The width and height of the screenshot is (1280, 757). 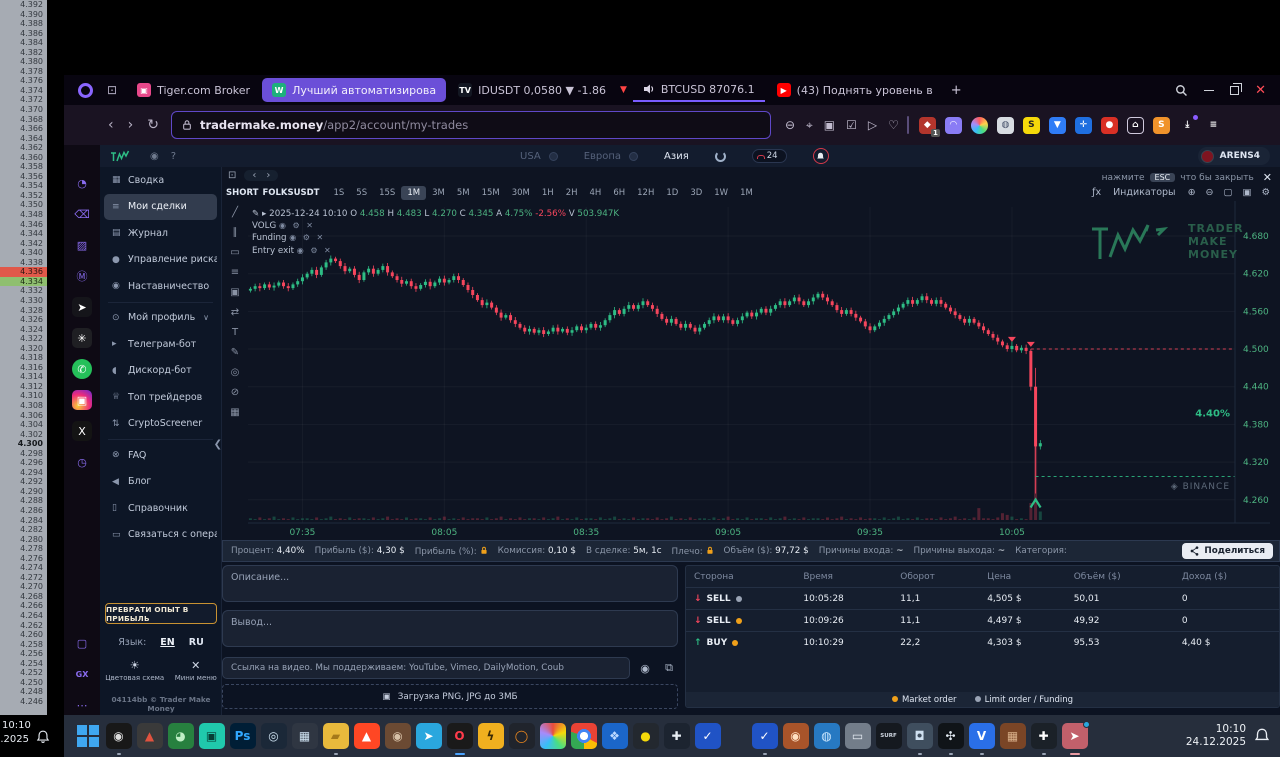 I want to click on ladder-price: 4.362, so click(x=23, y=148).